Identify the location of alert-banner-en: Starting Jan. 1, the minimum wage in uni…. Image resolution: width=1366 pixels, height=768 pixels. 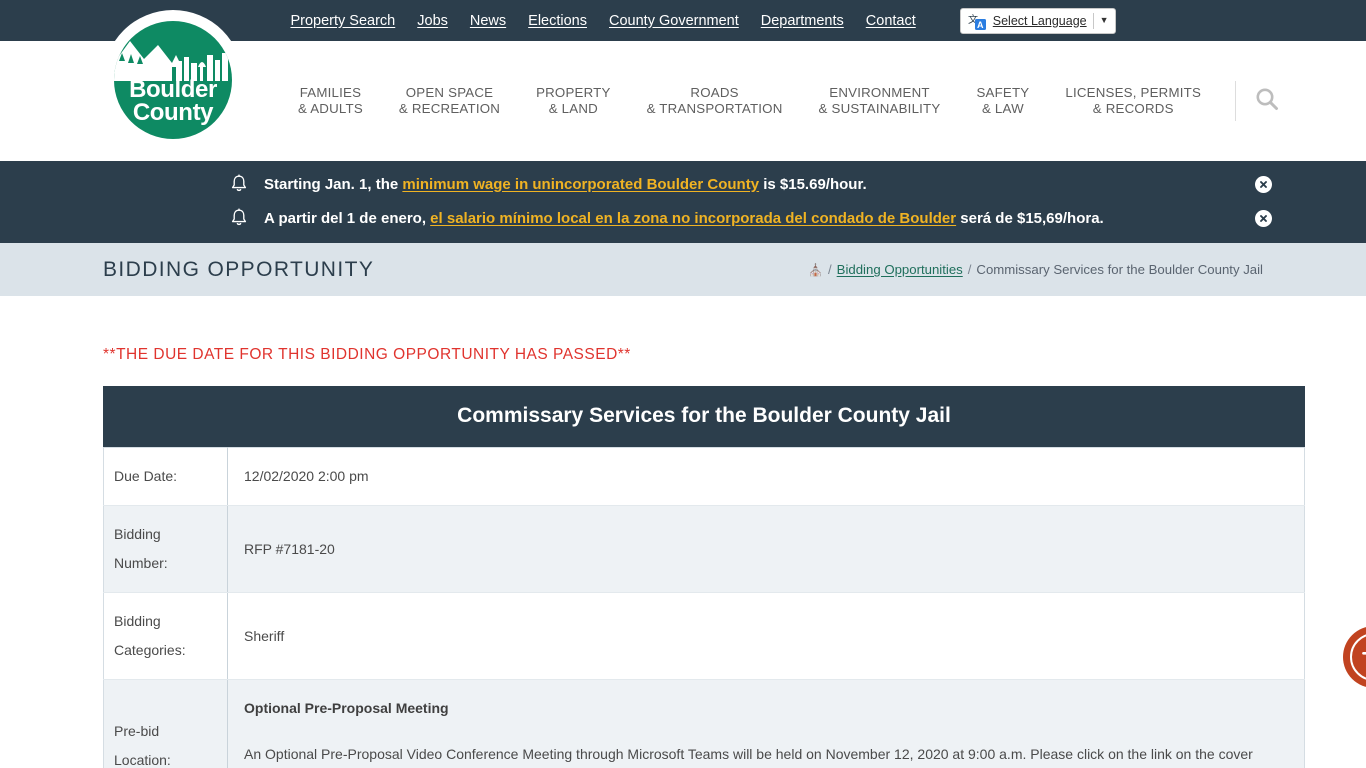
(683, 184).